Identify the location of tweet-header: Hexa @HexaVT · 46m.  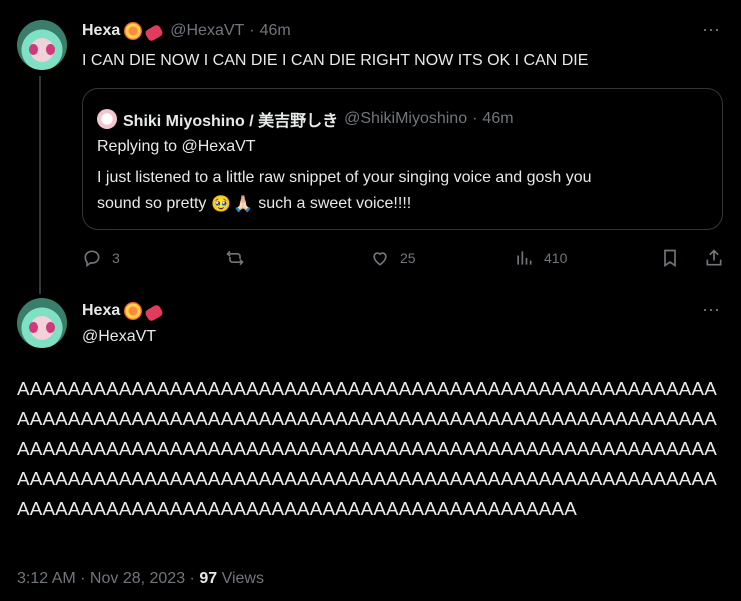
(186, 32).